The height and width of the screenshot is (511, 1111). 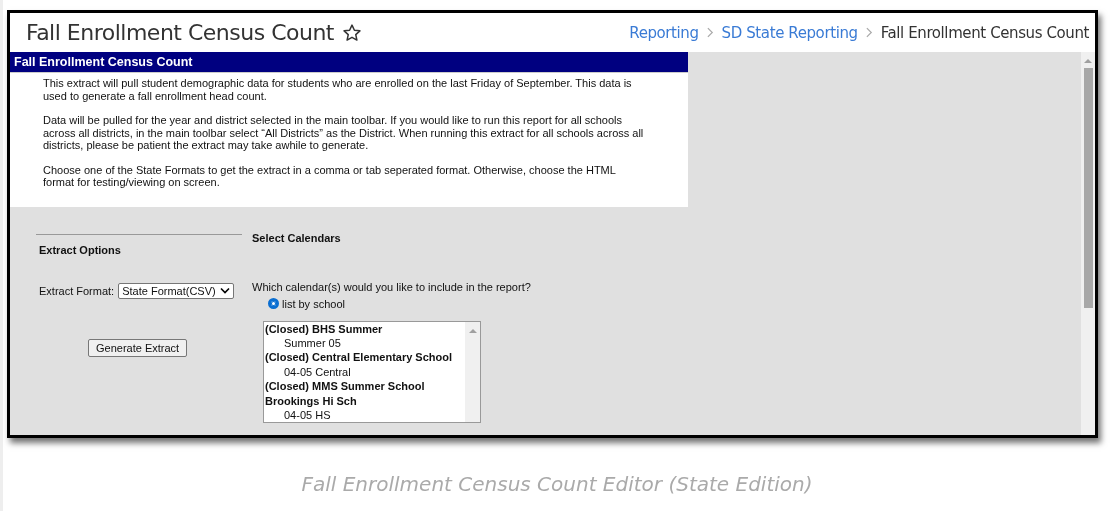 What do you see at coordinates (364, 357) in the screenshot?
I see `list-option: (Closed) Central Elementary School` at bounding box center [364, 357].